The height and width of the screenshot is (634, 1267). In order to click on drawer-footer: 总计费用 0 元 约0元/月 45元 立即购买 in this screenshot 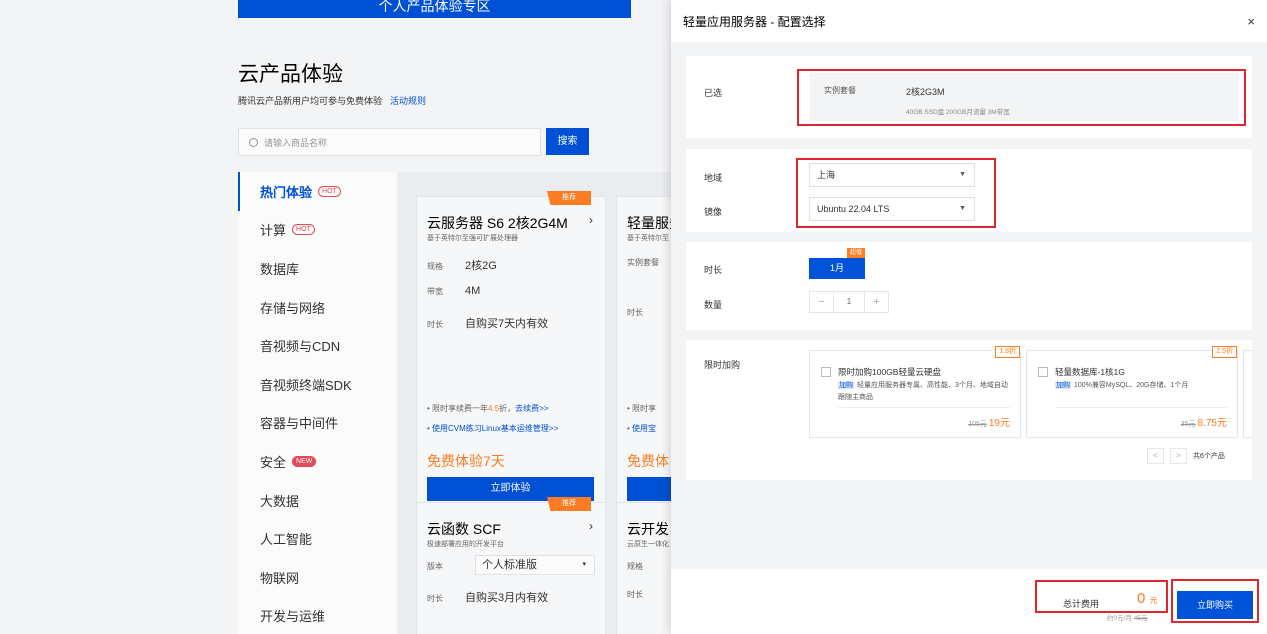, I will do `click(969, 601)`.